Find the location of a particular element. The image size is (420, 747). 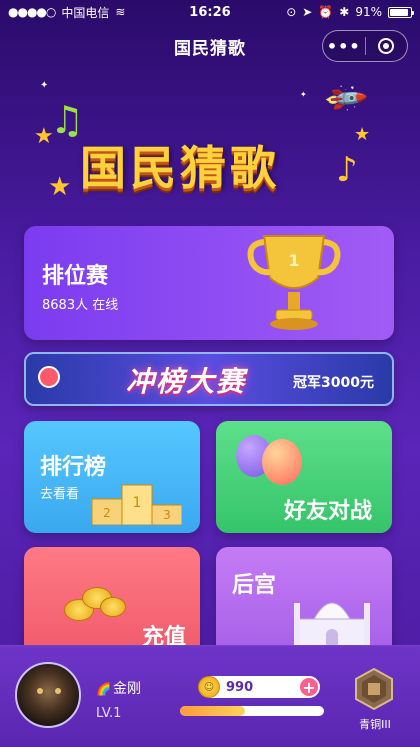

online-count: 8683人 在线 is located at coordinates (80, 305).